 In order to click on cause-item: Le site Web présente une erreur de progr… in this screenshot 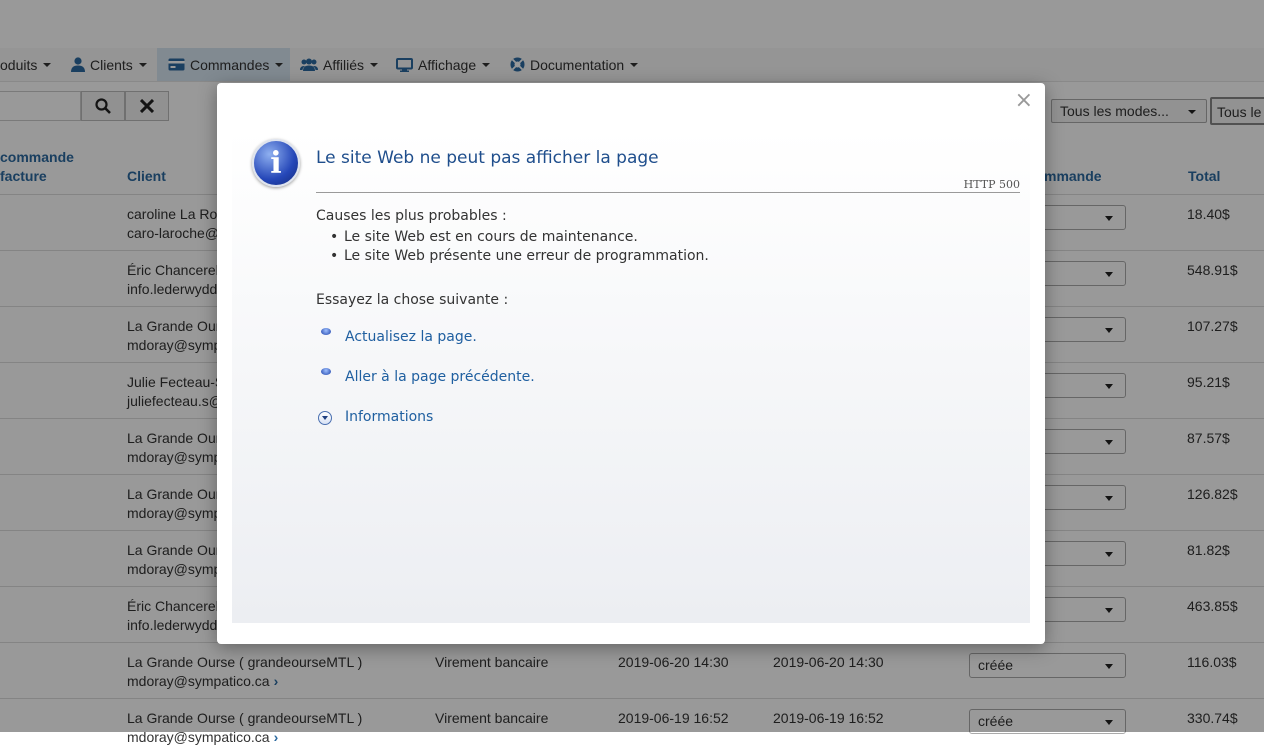, I will do `click(519, 256)`.